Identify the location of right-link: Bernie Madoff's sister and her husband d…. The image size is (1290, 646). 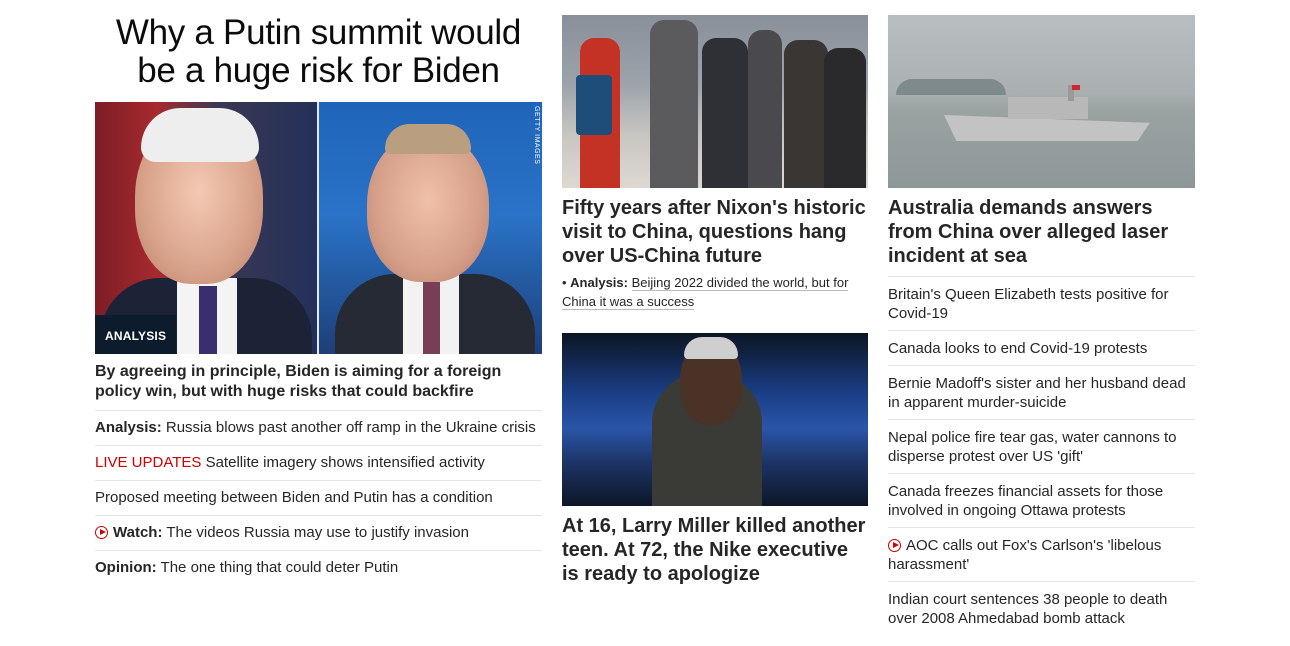
(1041, 392).